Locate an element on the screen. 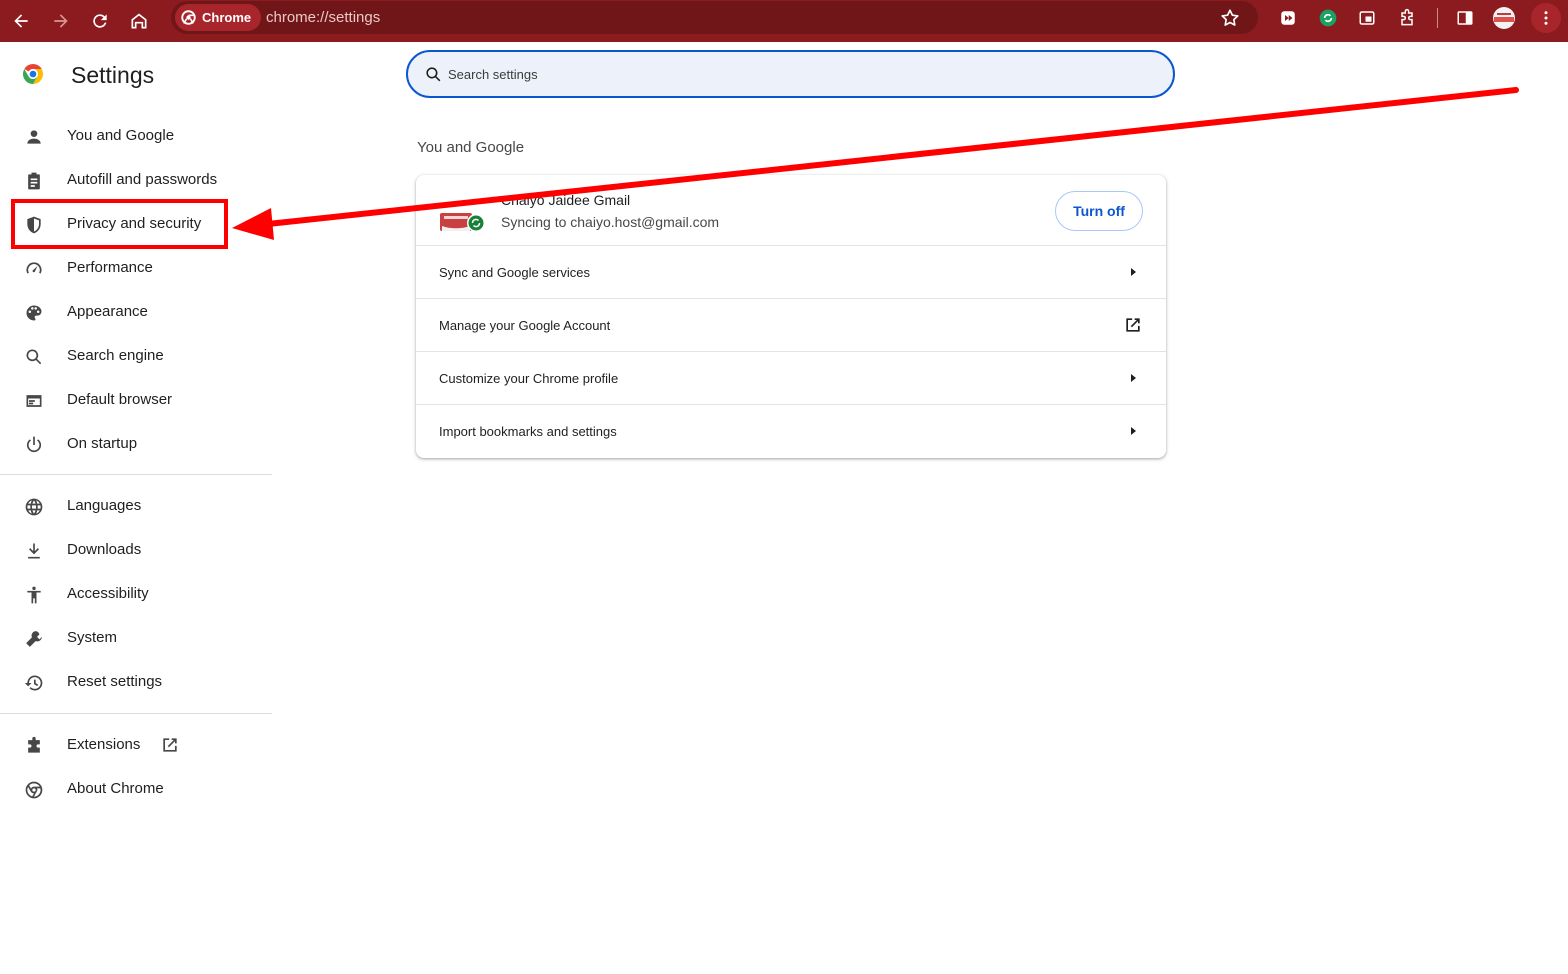  search-field is located at coordinates (790, 74).